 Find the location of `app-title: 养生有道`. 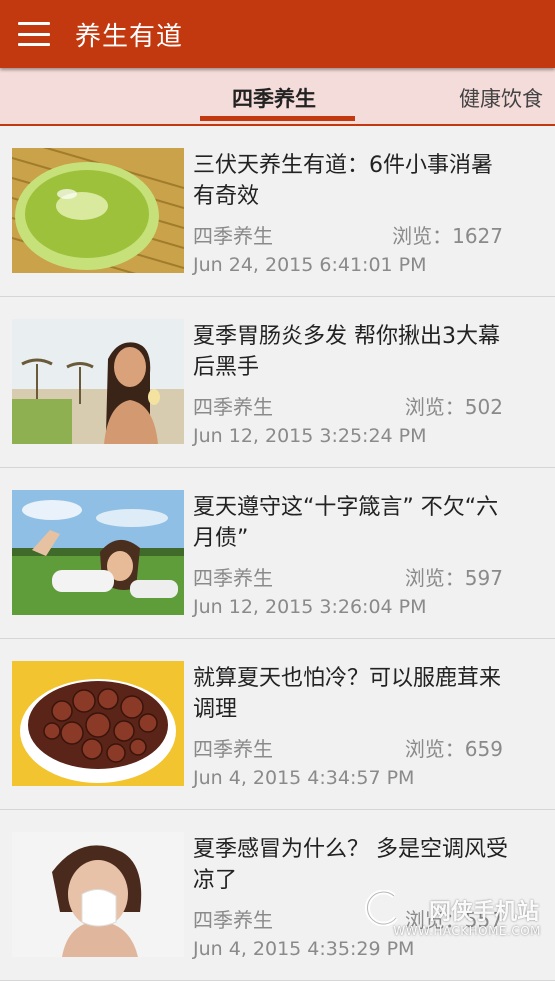

app-title: 养生有道 is located at coordinates (129, 36).